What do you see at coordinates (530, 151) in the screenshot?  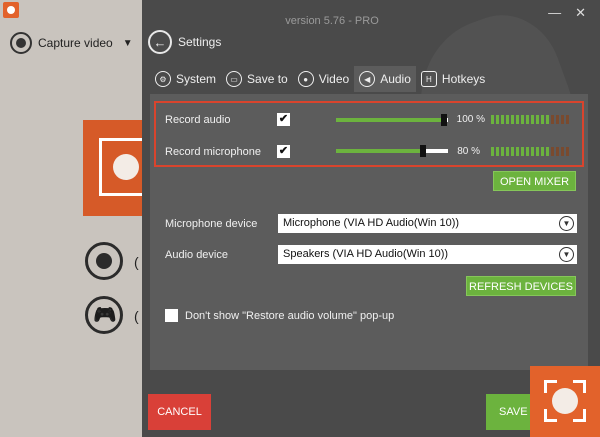 I see `record-mic-level-meter` at bounding box center [530, 151].